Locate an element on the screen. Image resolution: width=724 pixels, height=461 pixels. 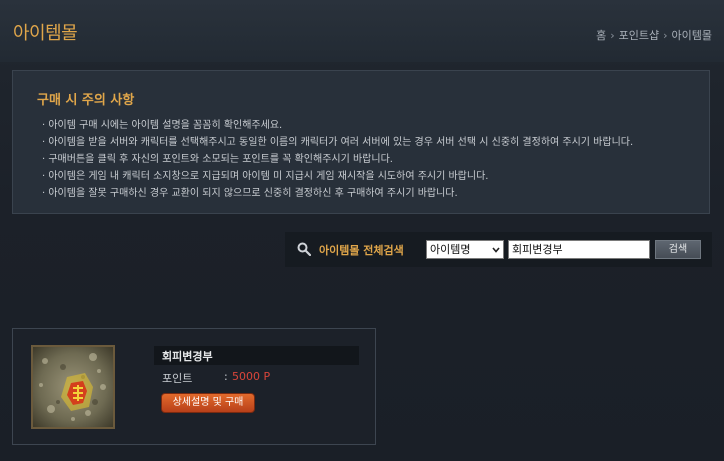
price-colon: : is located at coordinates (226, 376).